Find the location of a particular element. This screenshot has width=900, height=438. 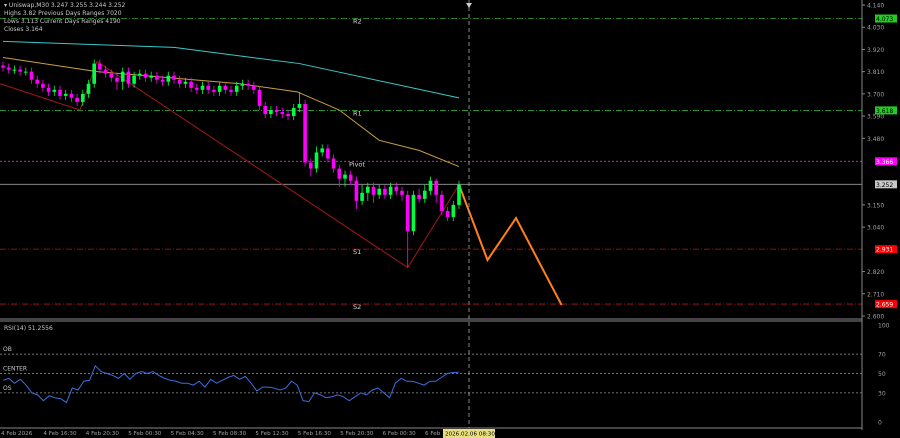

time-tick-label: 5 Feb 08:30 is located at coordinates (230, 434).